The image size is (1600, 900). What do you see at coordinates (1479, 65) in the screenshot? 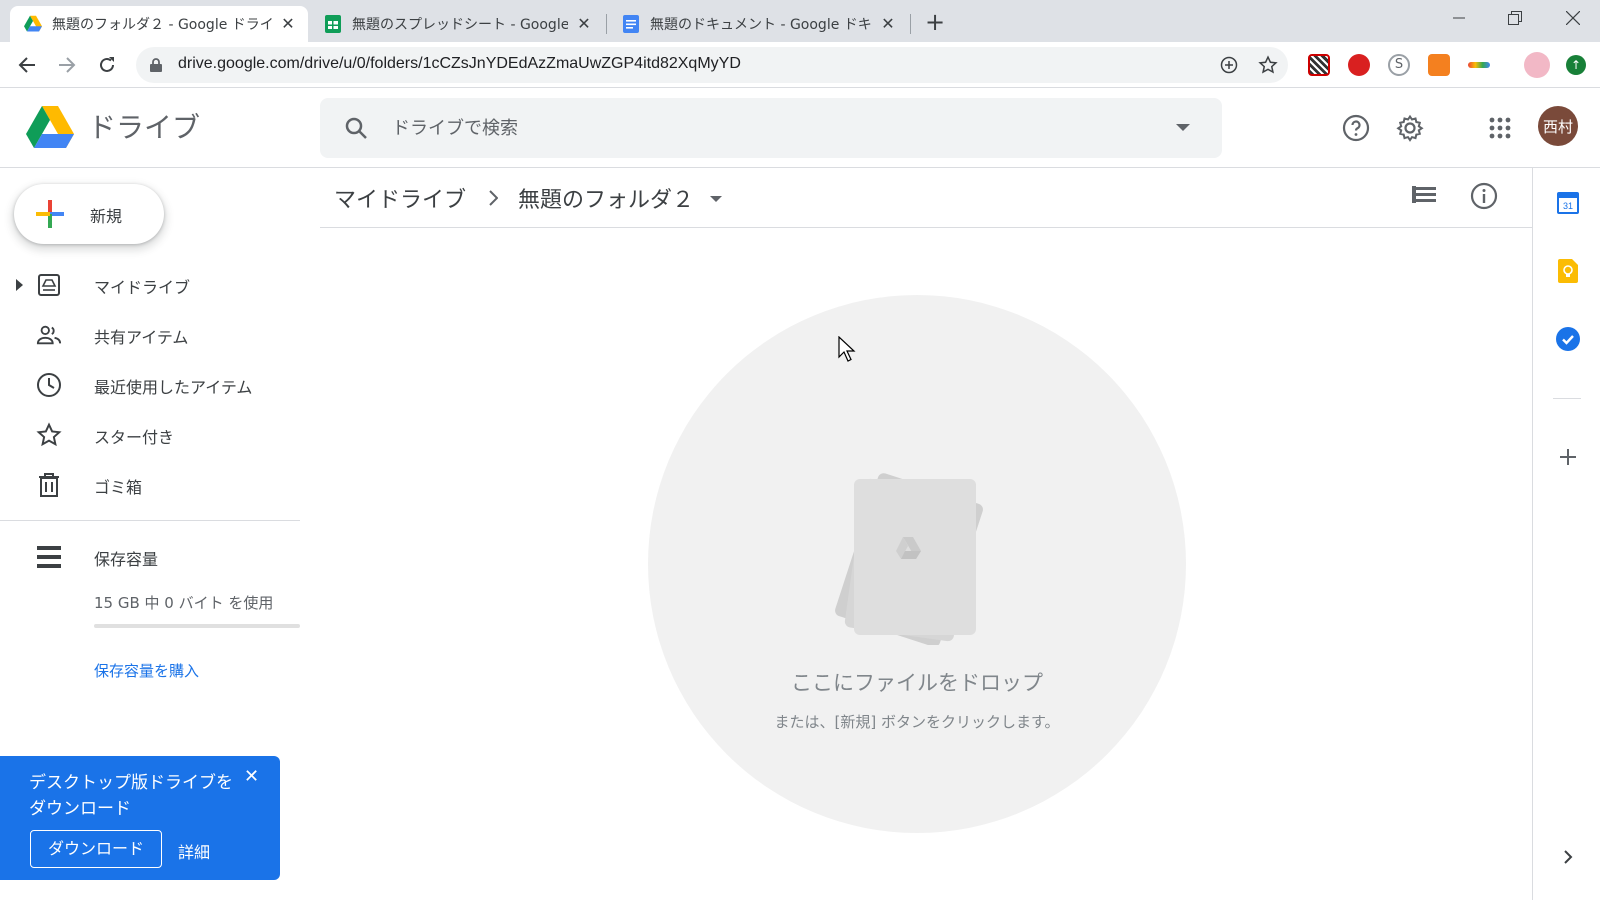
I see `rainbow-extension-icon` at bounding box center [1479, 65].